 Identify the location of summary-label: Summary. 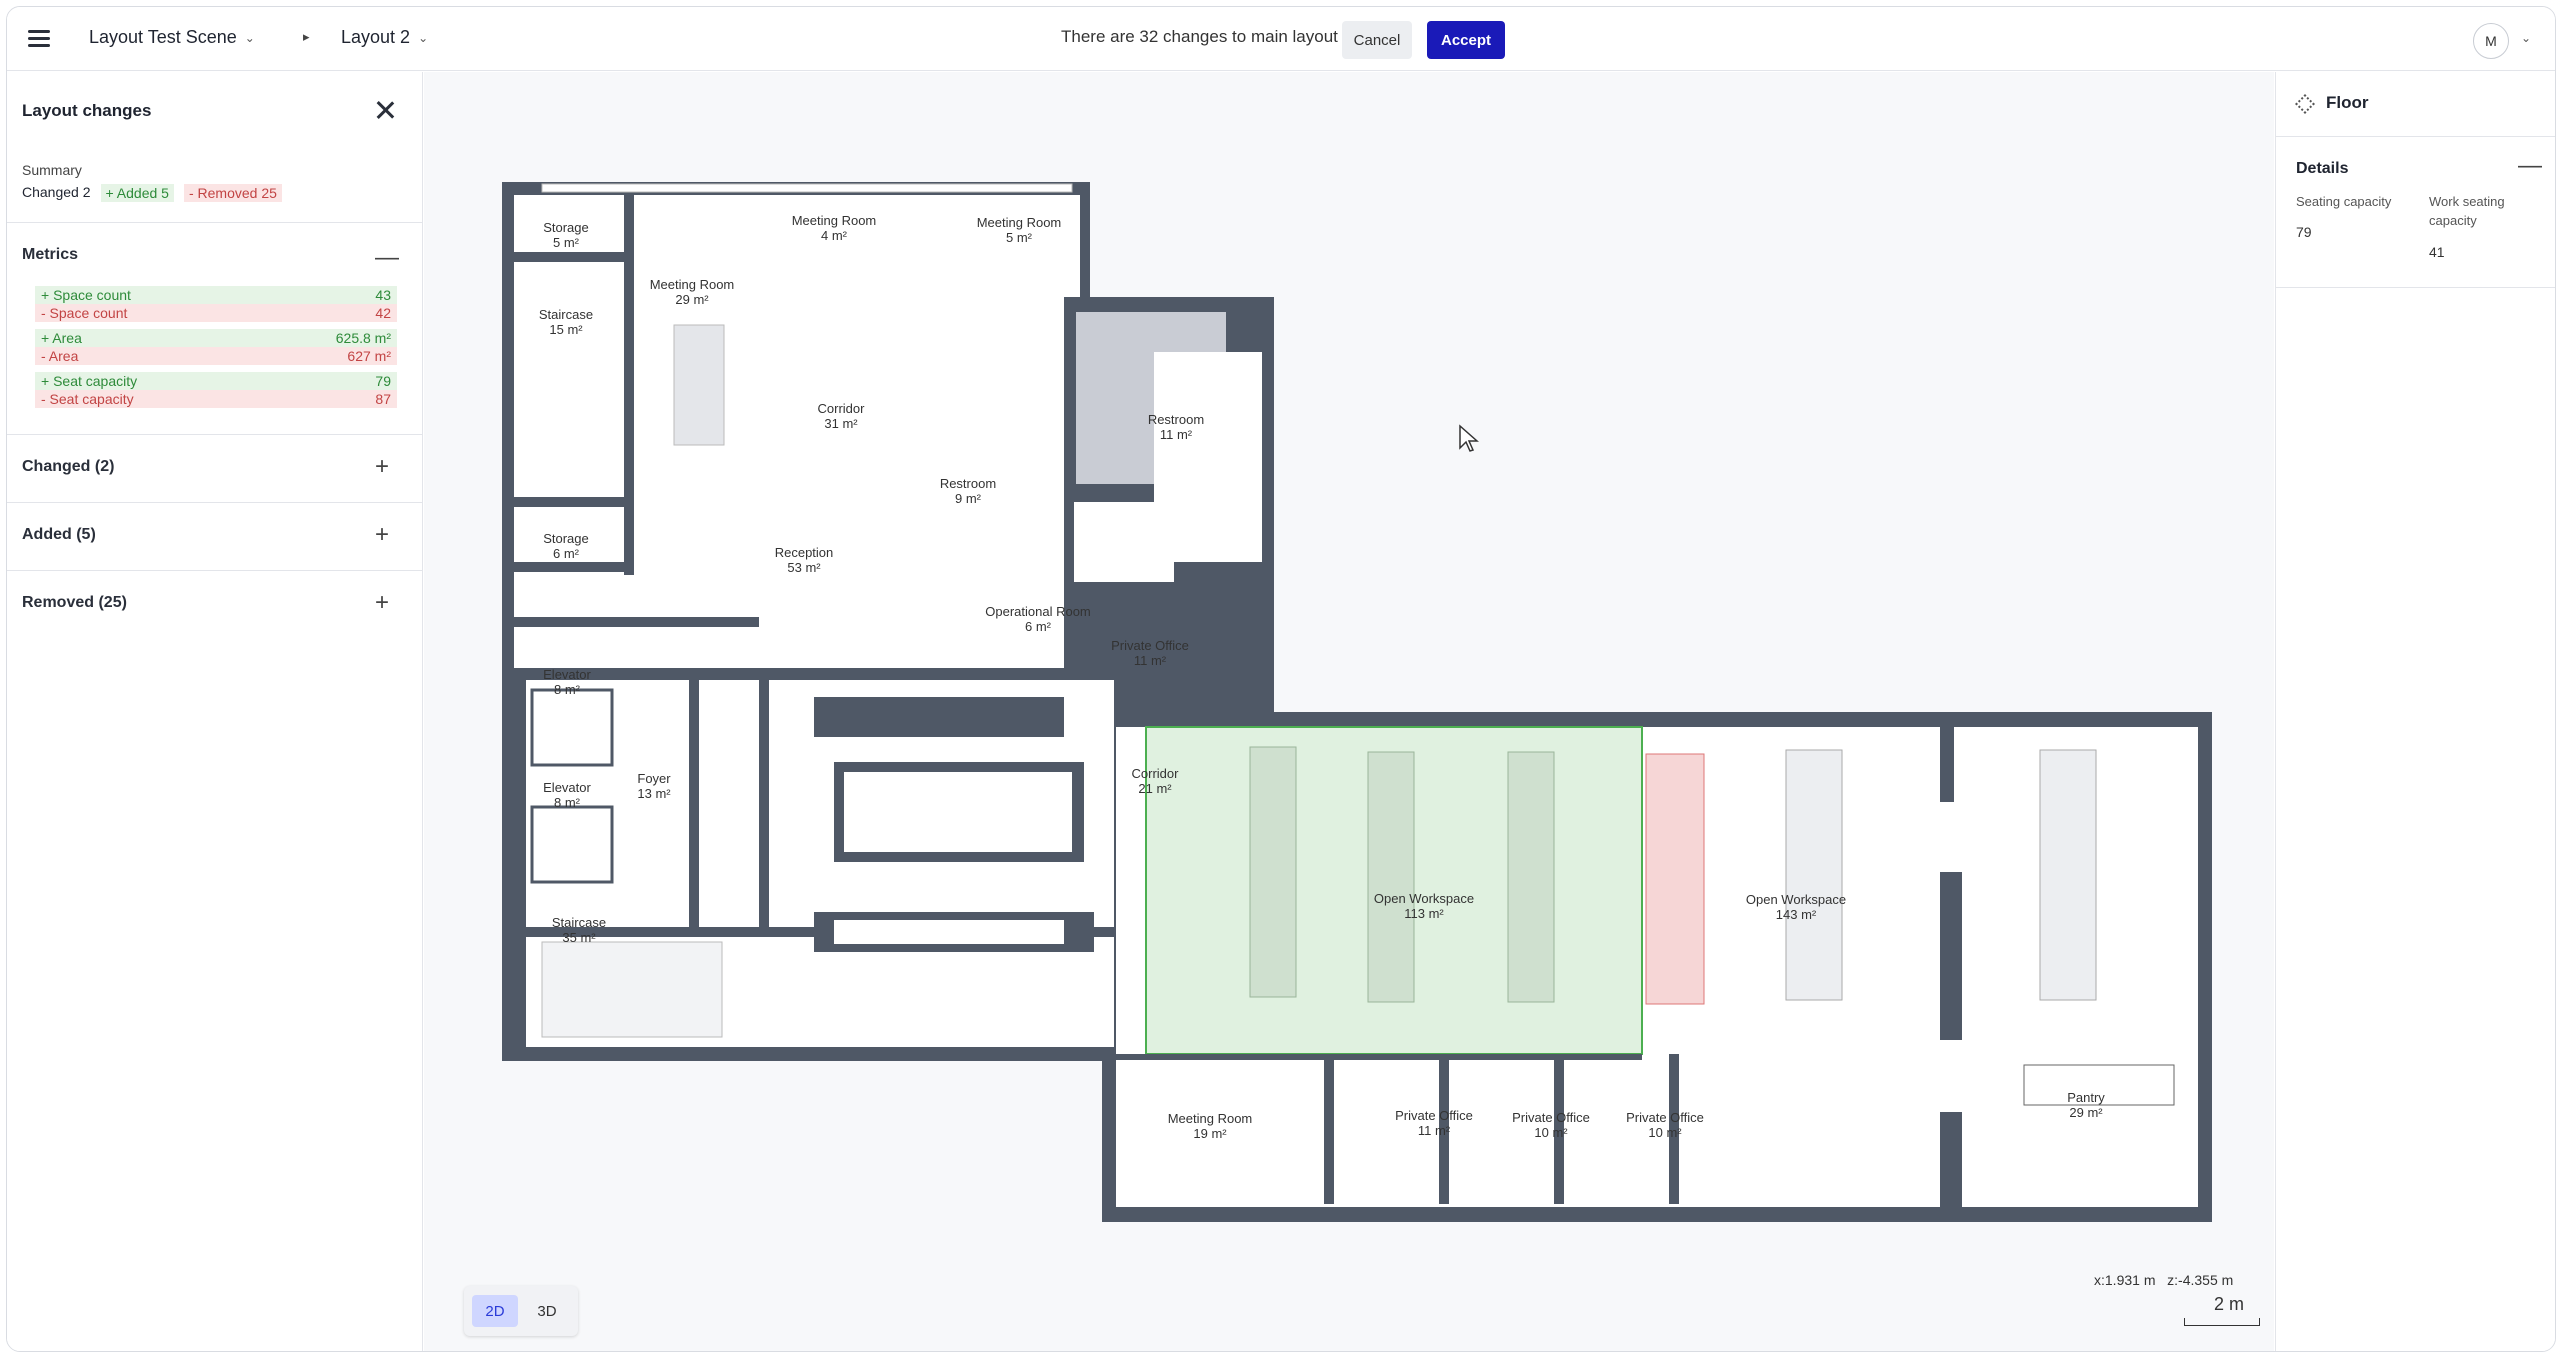
(52, 170).